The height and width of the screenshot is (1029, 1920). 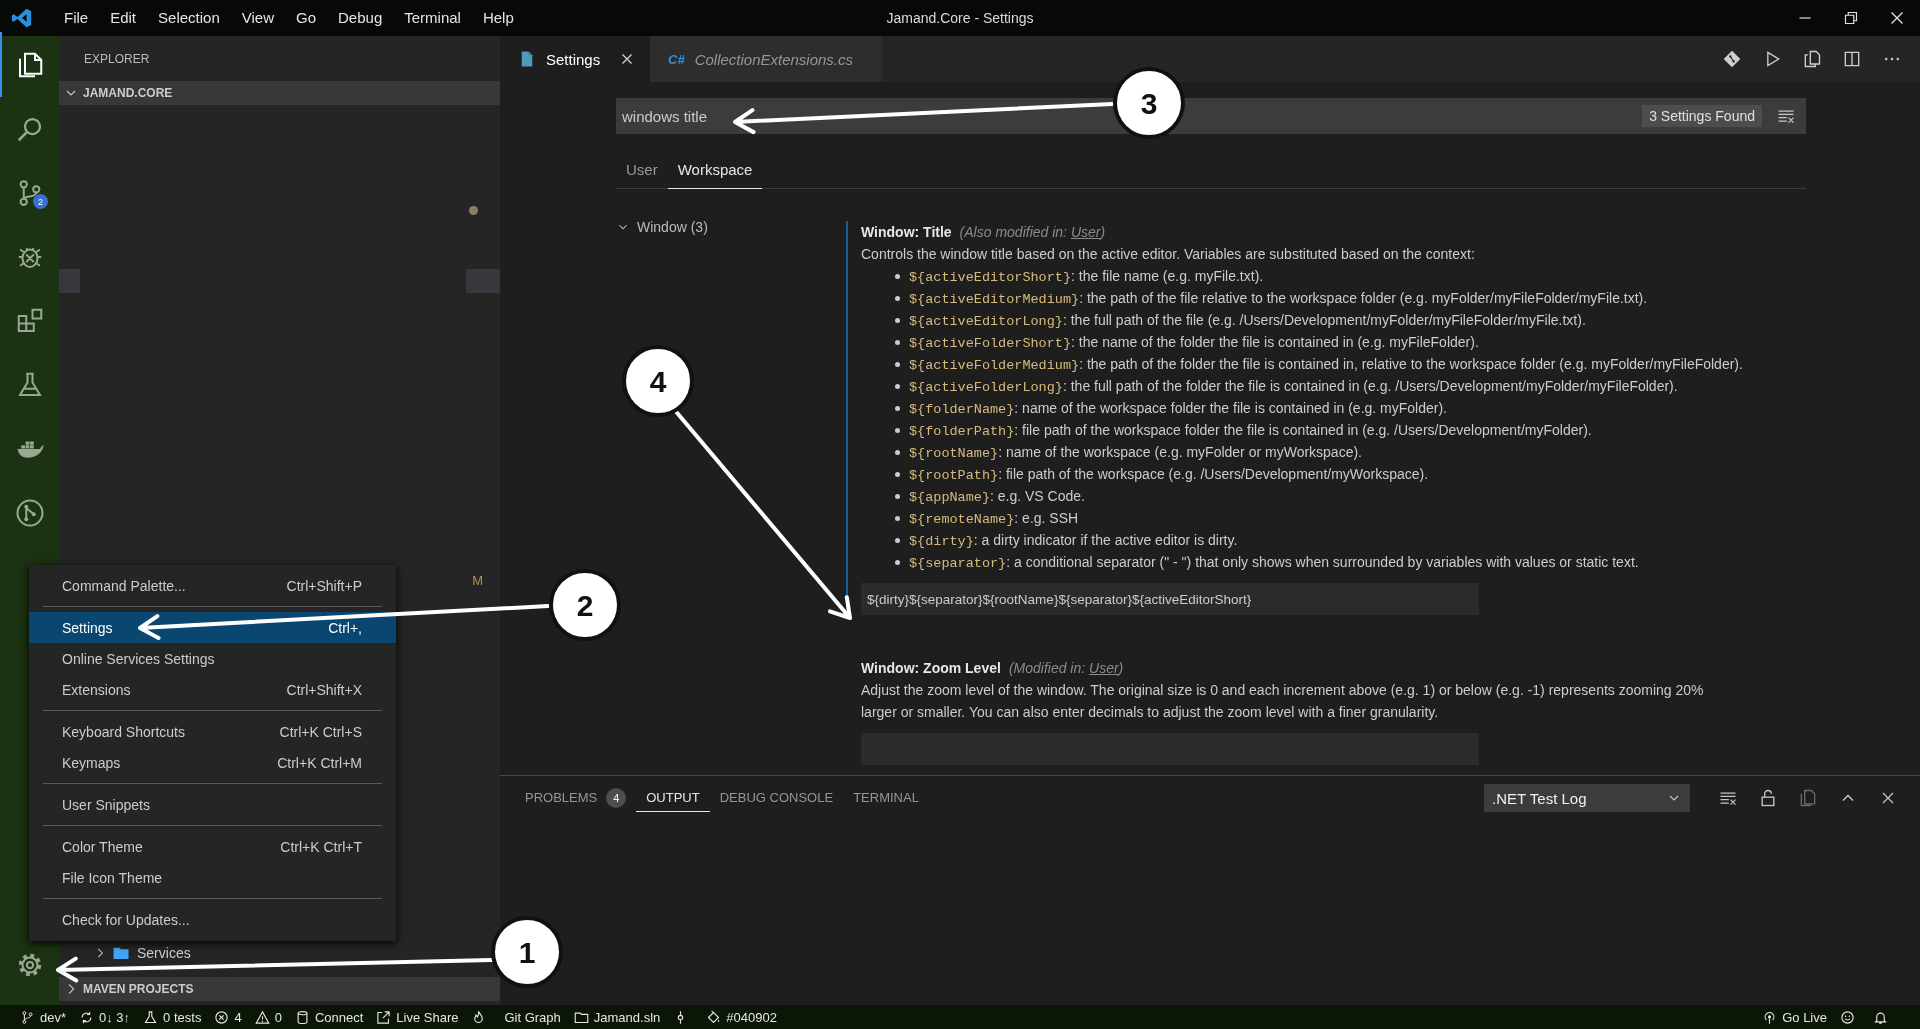 I want to click on status-item: 0 tests, so click(x=172, y=1017).